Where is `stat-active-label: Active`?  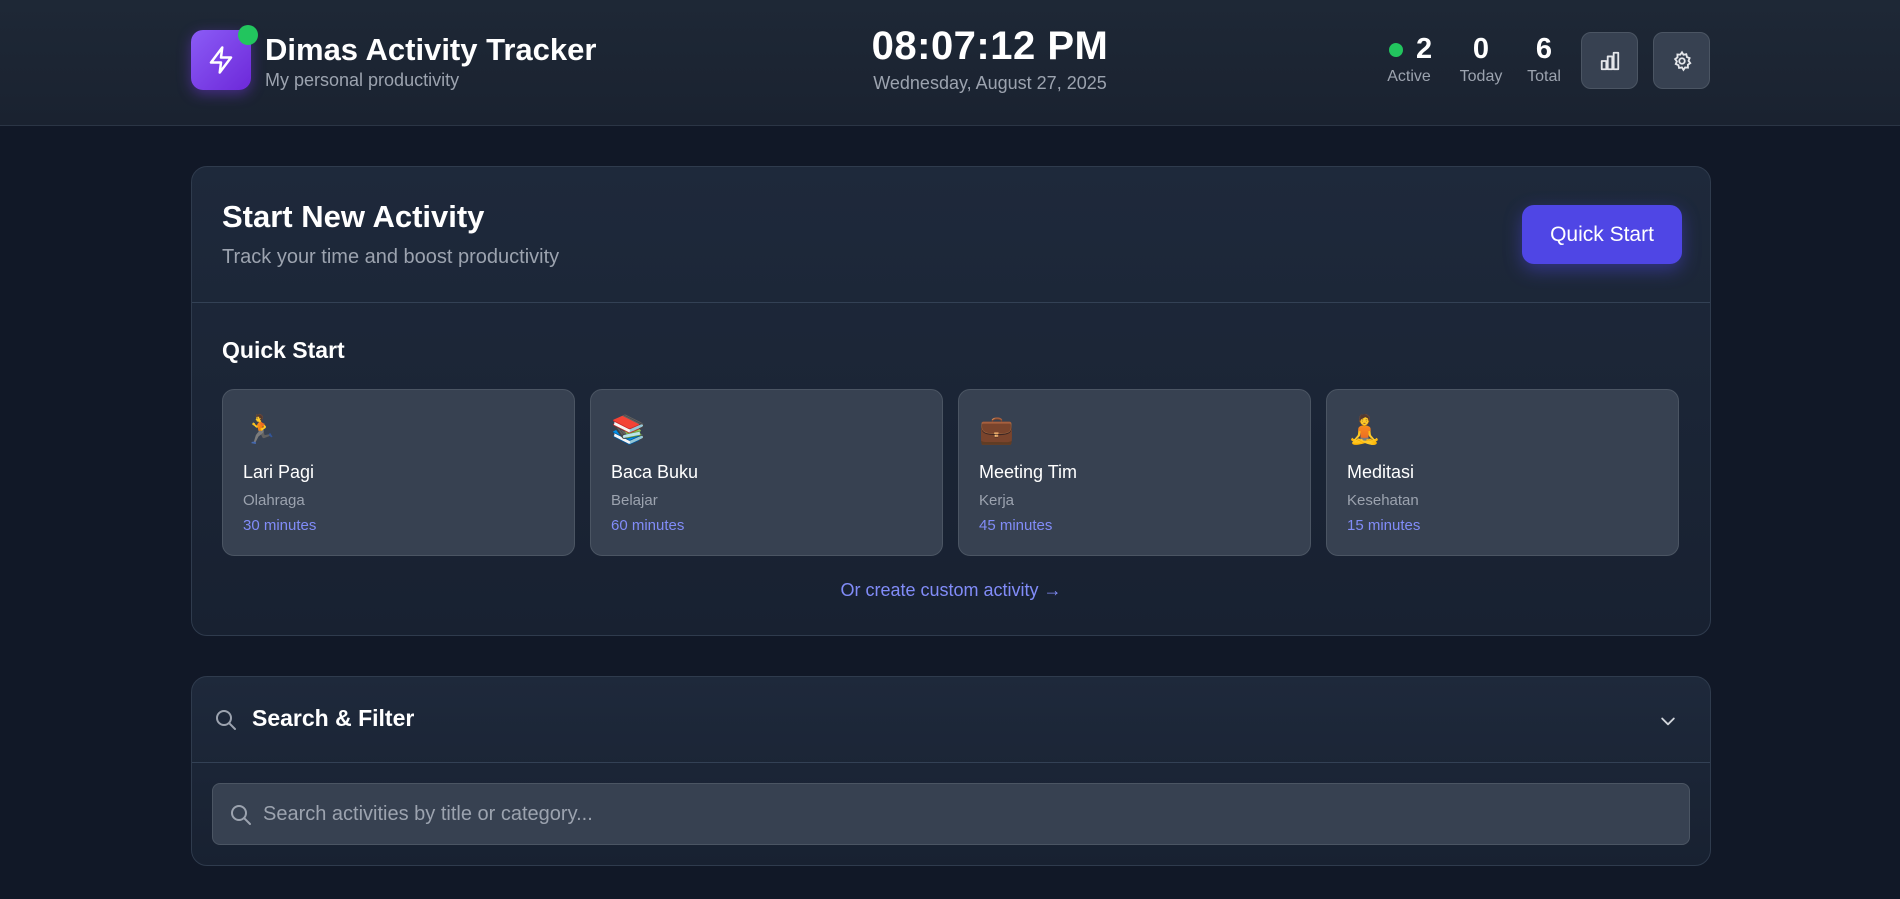 stat-active-label: Active is located at coordinates (1409, 76).